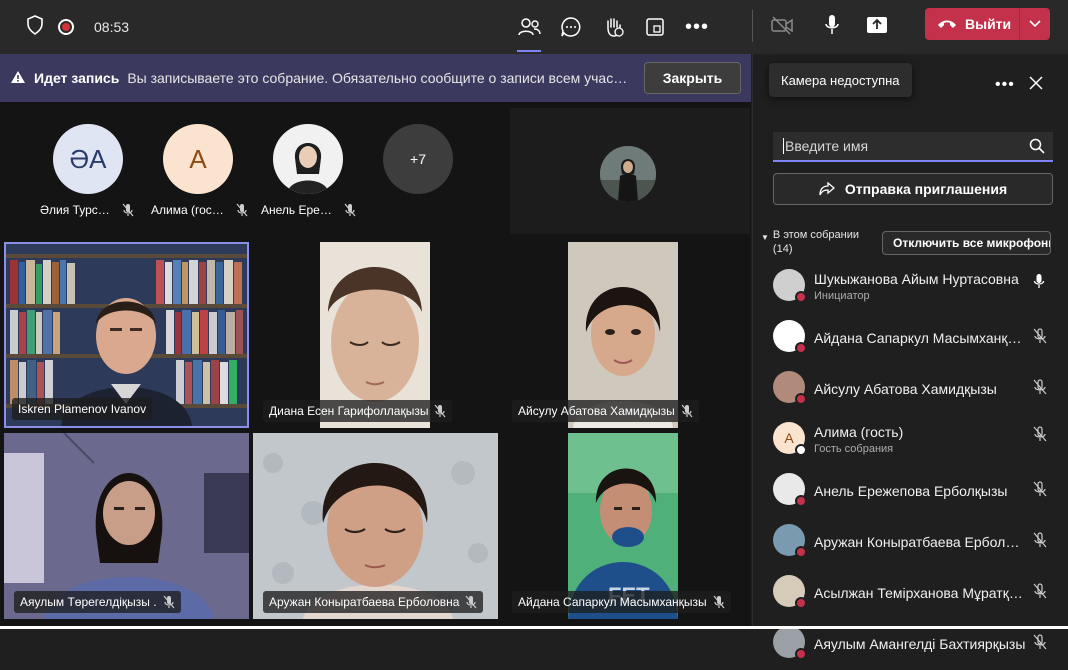 This screenshot has width=1068, height=670. I want to click on tile-name: Iskren Plamenov Ivanov, so click(82, 409).